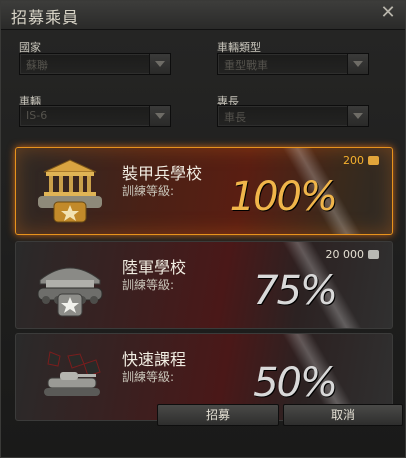 The height and width of the screenshot is (458, 406). I want to click on nation-dropdown: 蘇聯, so click(95, 64).